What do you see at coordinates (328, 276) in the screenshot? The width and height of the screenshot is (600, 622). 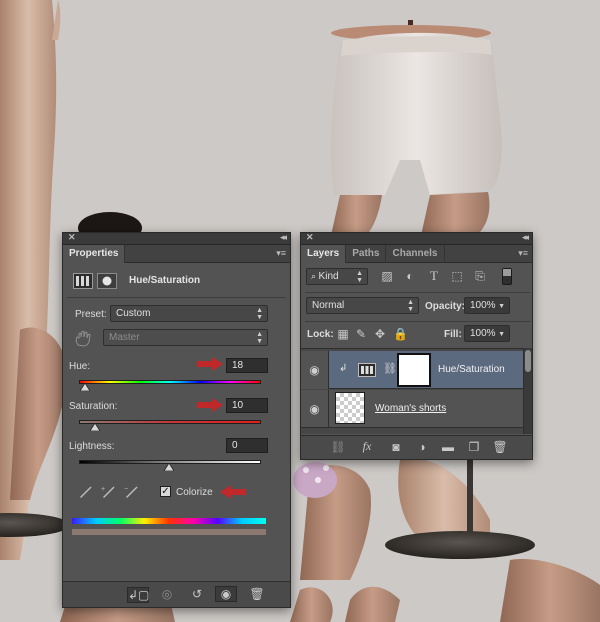 I see `filter-kind-value: Kind` at bounding box center [328, 276].